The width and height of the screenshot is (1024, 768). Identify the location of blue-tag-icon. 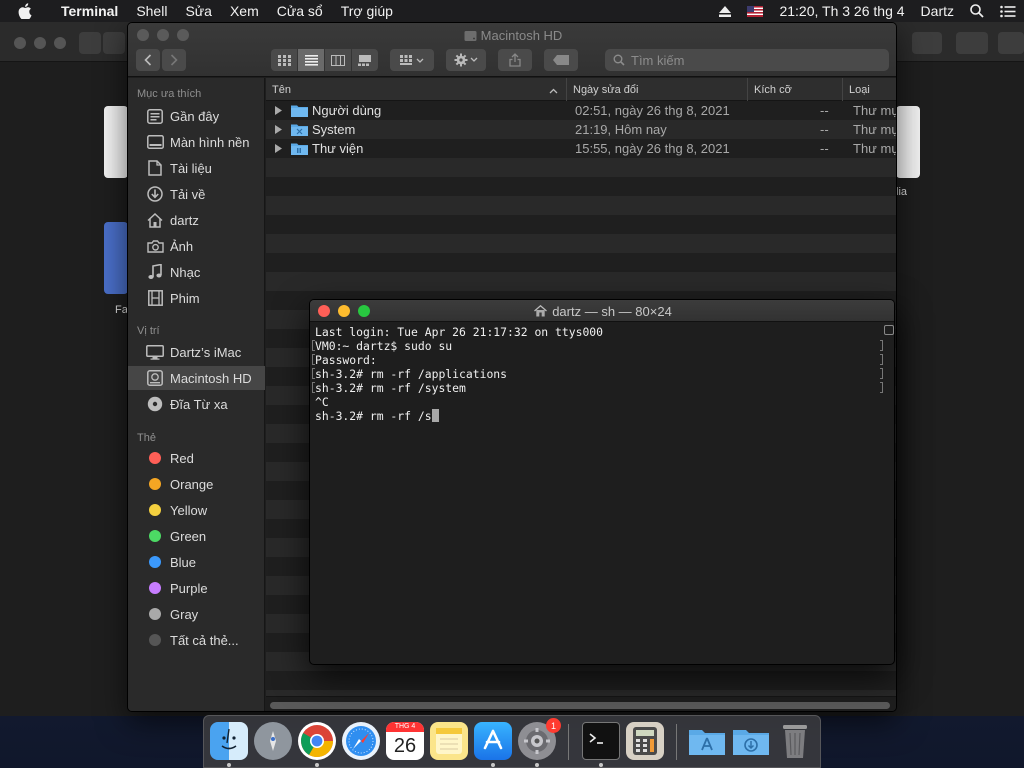
(155, 562).